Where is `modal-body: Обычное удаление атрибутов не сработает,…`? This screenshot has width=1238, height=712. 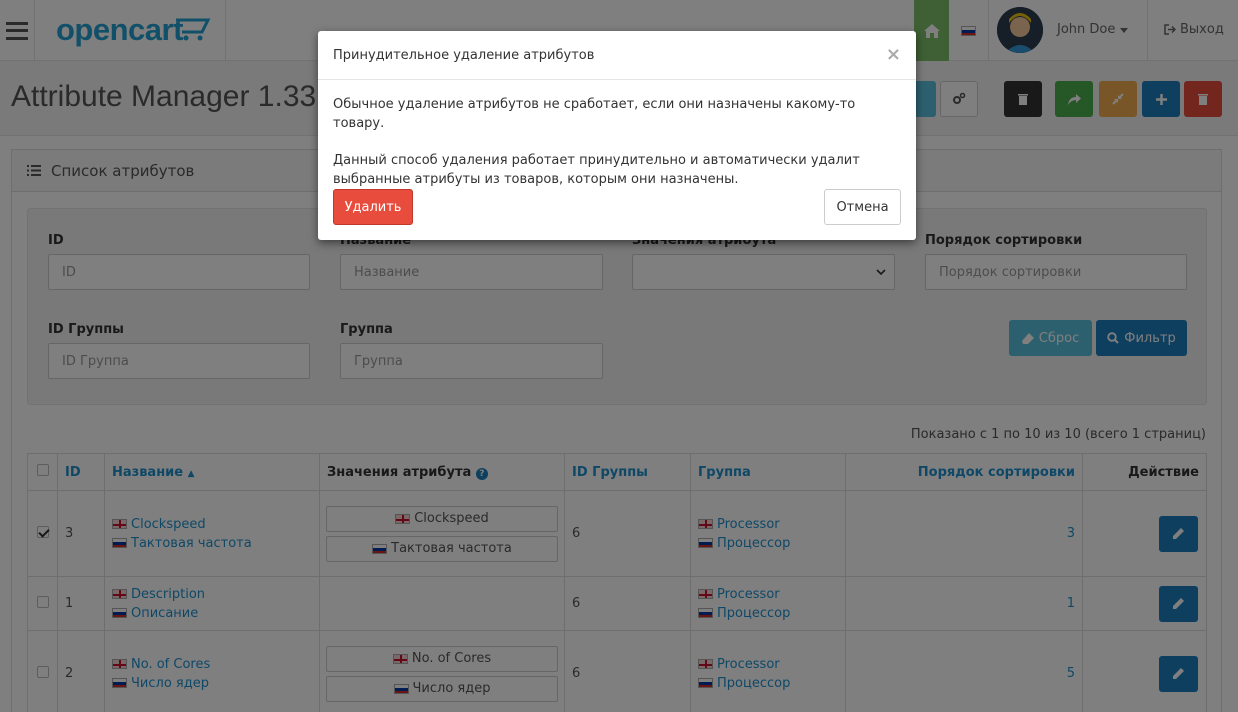 modal-body: Обычное удаление атрибутов не сработает,… is located at coordinates (617, 142).